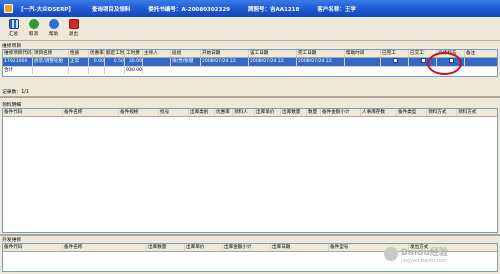  Describe the element at coordinates (12, 240) in the screenshot. I see `bottom-section-label: 外发维修` at that location.